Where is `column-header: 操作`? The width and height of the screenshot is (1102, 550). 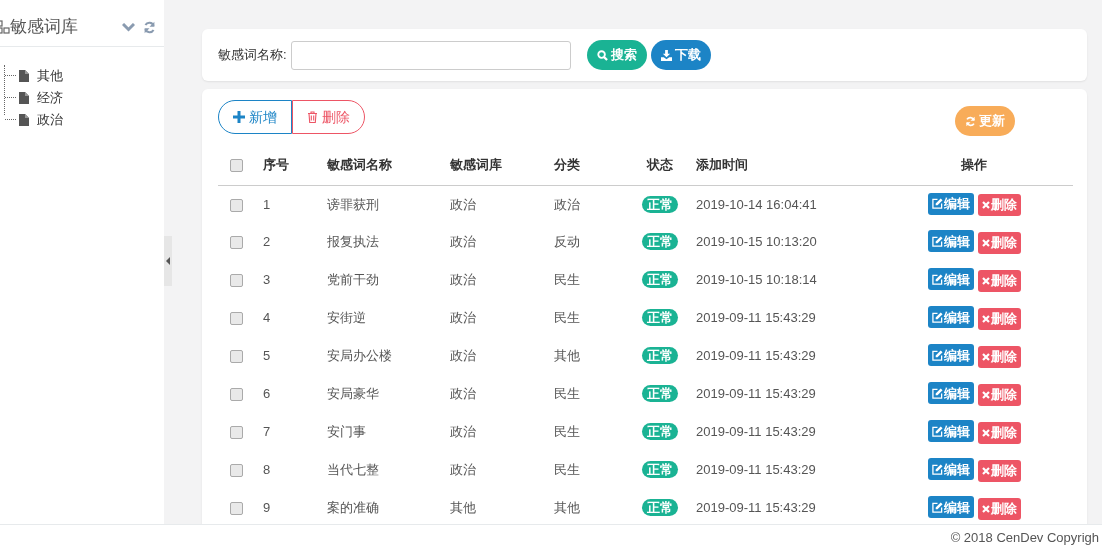 column-header: 操作 is located at coordinates (974, 164).